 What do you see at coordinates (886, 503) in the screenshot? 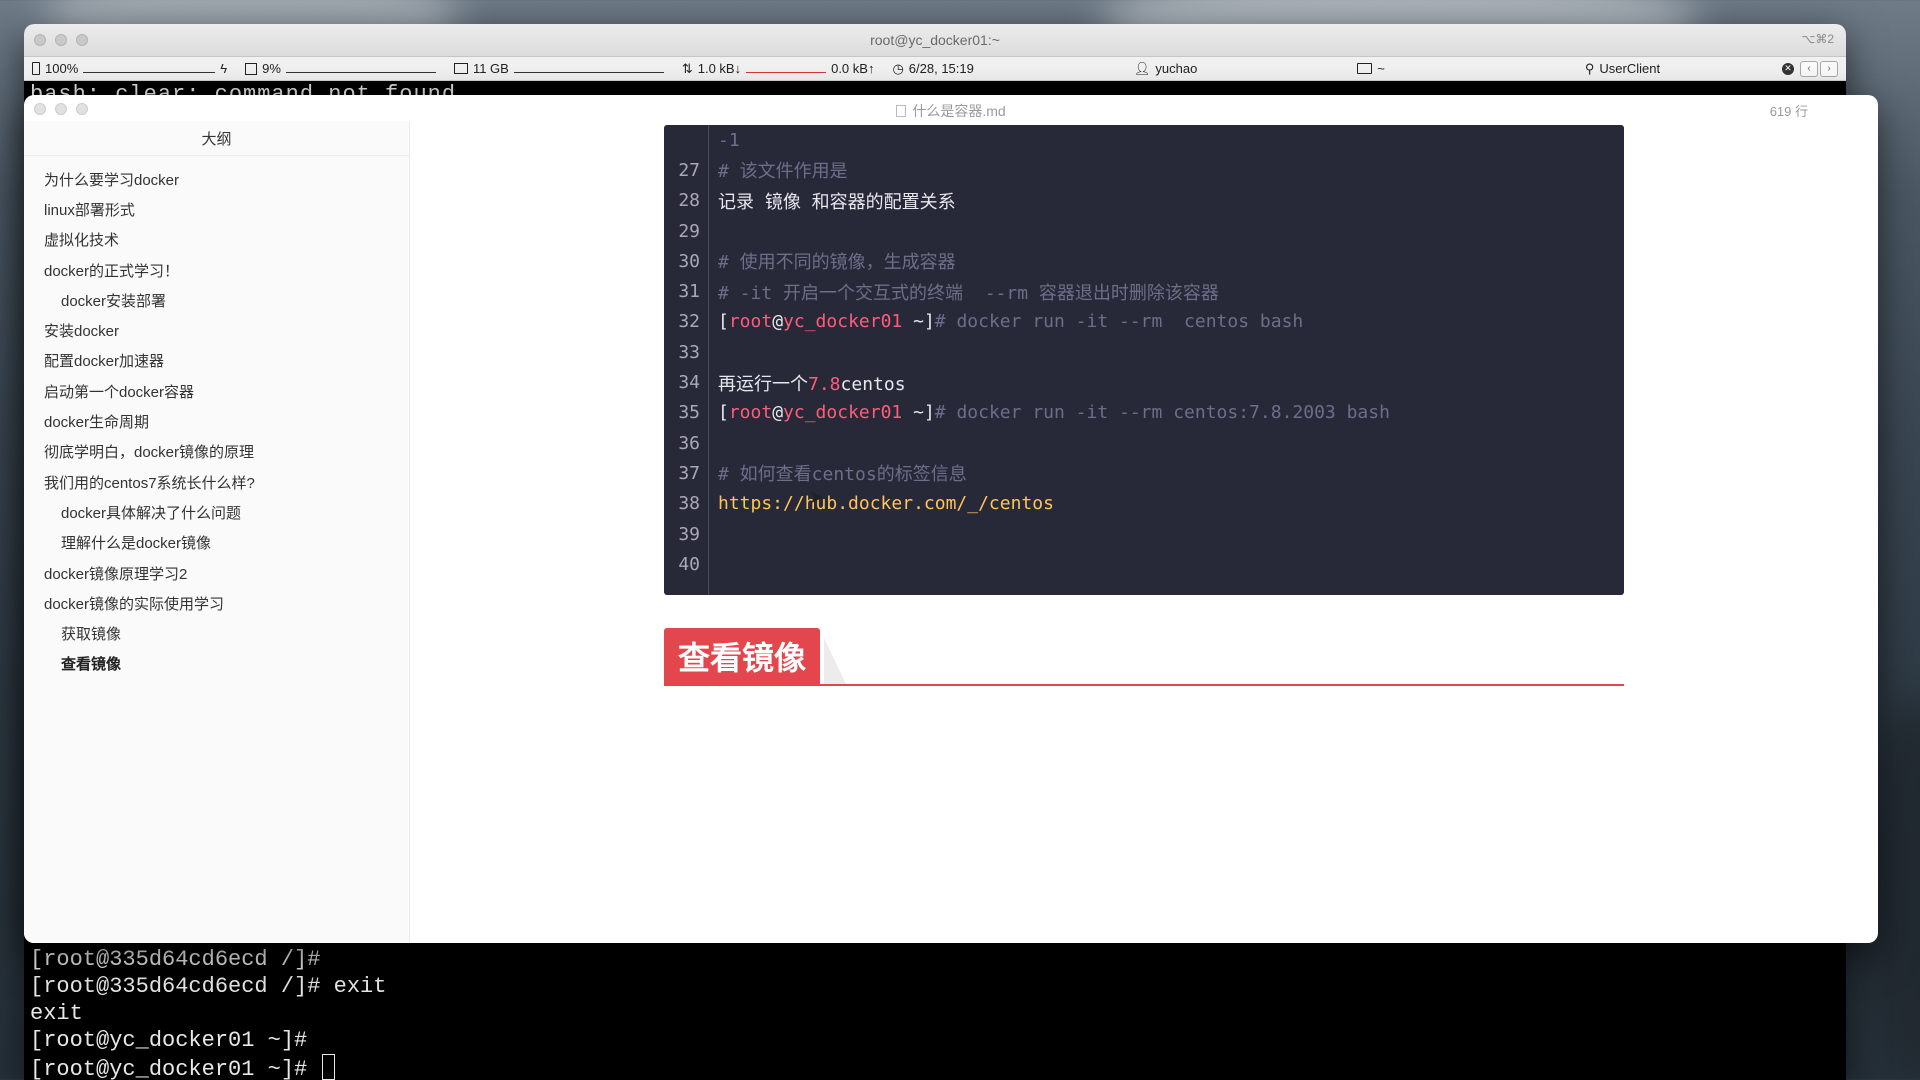
I see `code-text: https://hub.docker.com/_/centos` at bounding box center [886, 503].